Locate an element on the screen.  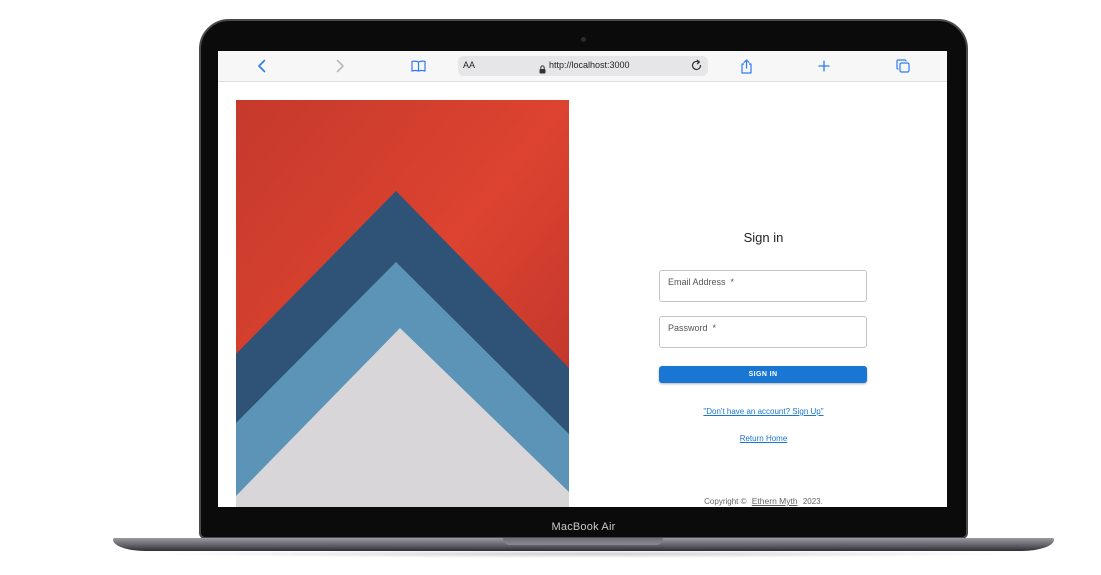
back-icon is located at coordinates (262, 66).